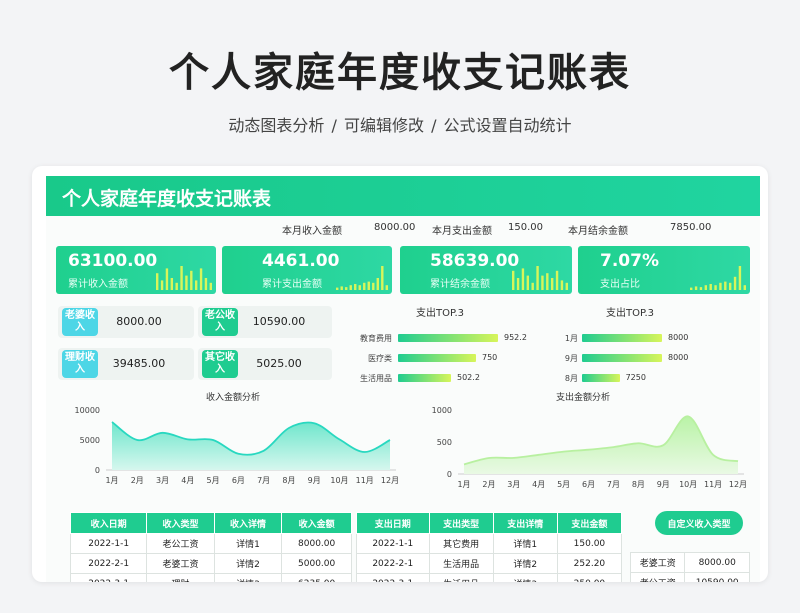  I want to click on x-tick-label: 10月, so click(339, 480).